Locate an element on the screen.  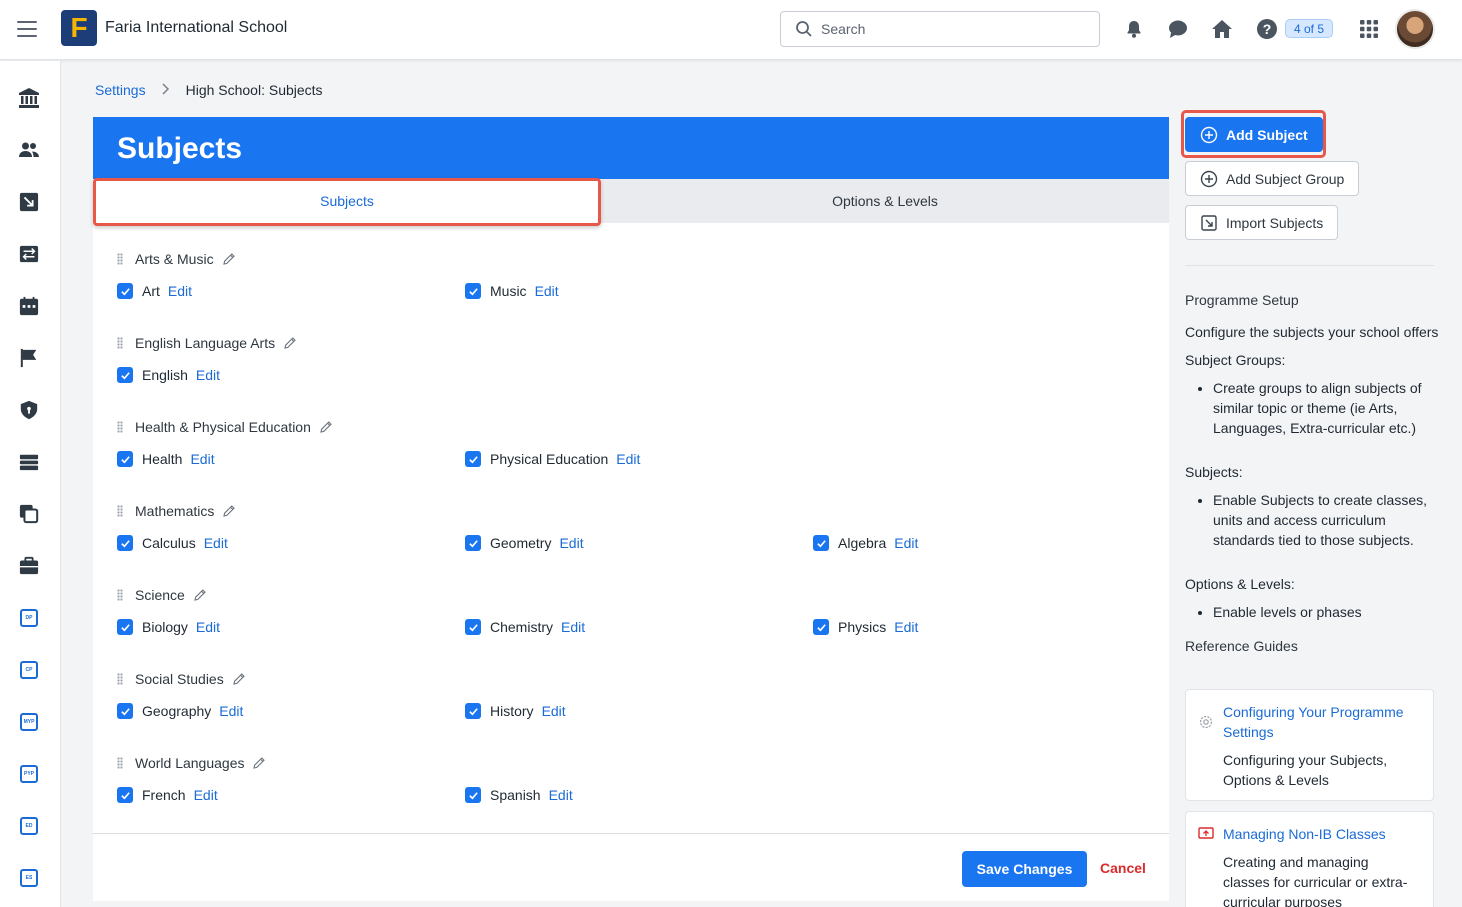
menu-icon is located at coordinates (27, 29).